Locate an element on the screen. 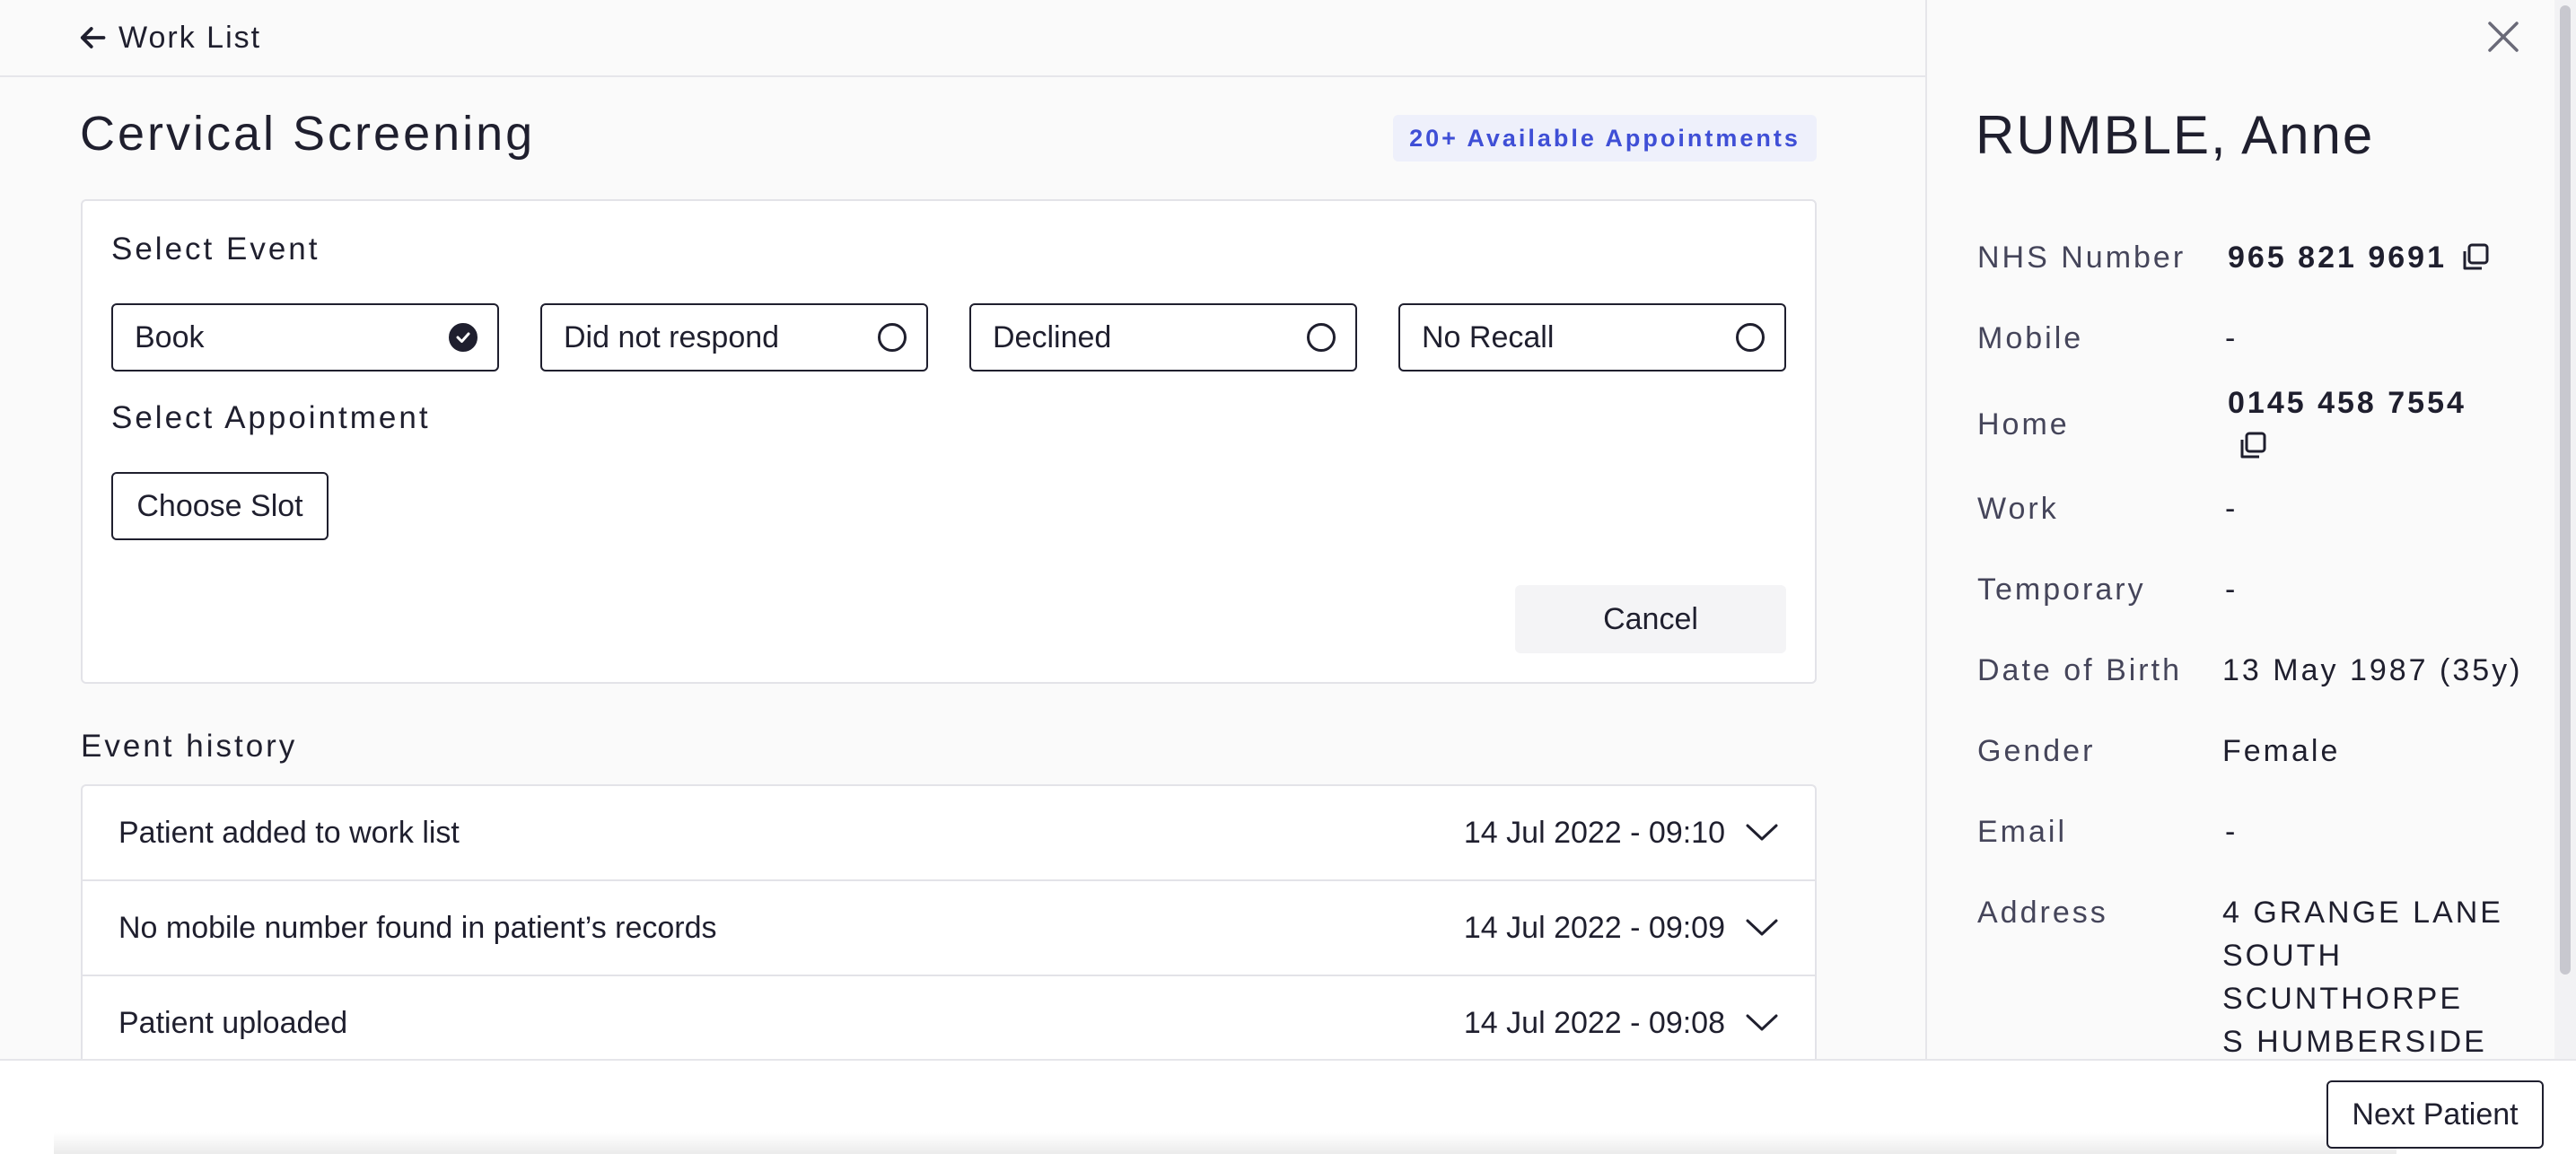  mobile-value: - is located at coordinates (2232, 338).